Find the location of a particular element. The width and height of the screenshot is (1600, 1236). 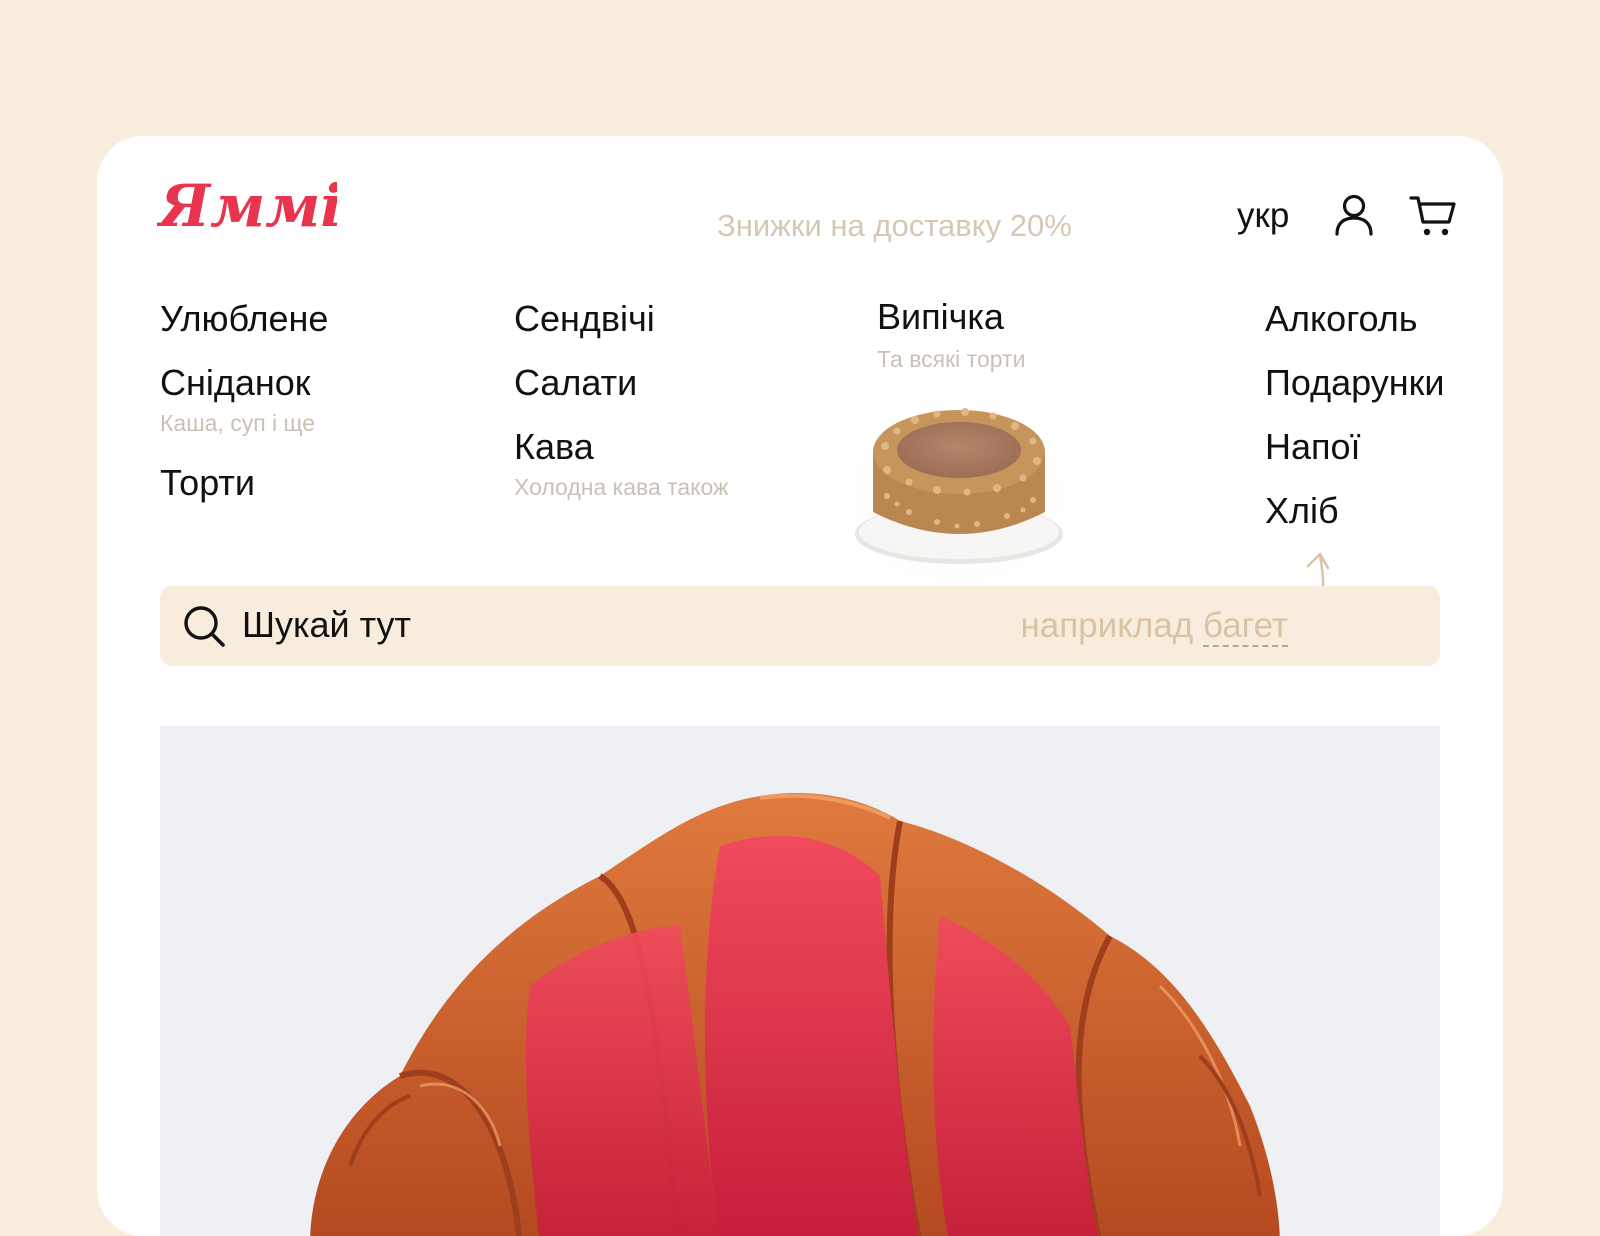

cart-icon is located at coordinates (1433, 216).